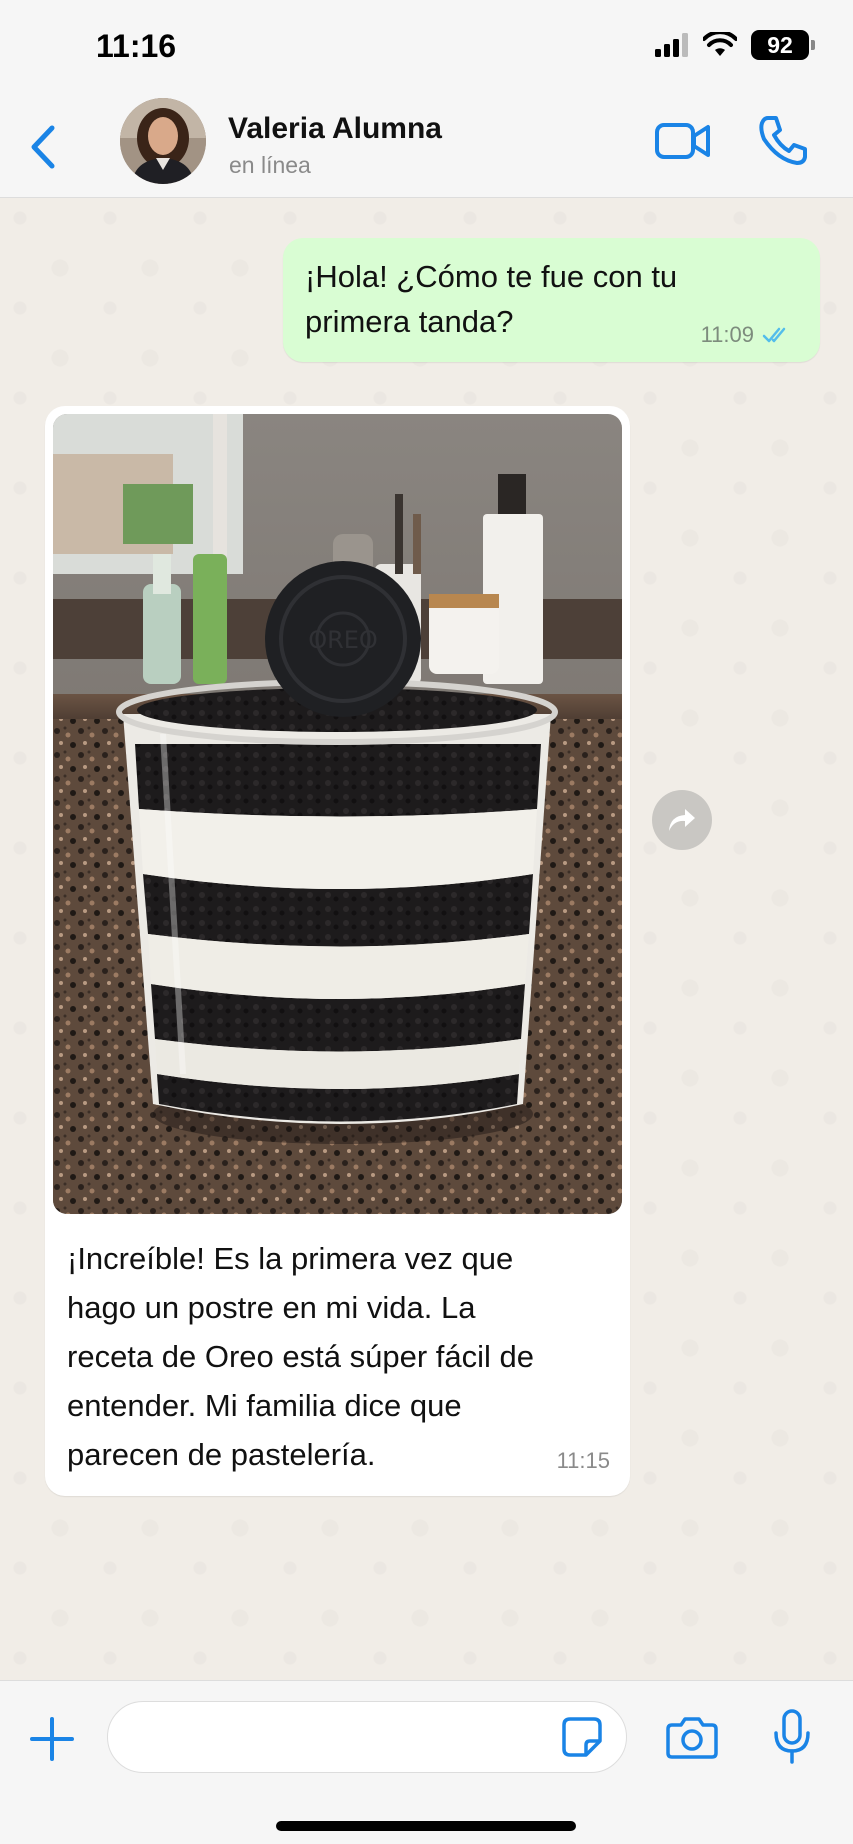 This screenshot has width=853, height=1844. I want to click on video-camera-icon, so click(683, 141).